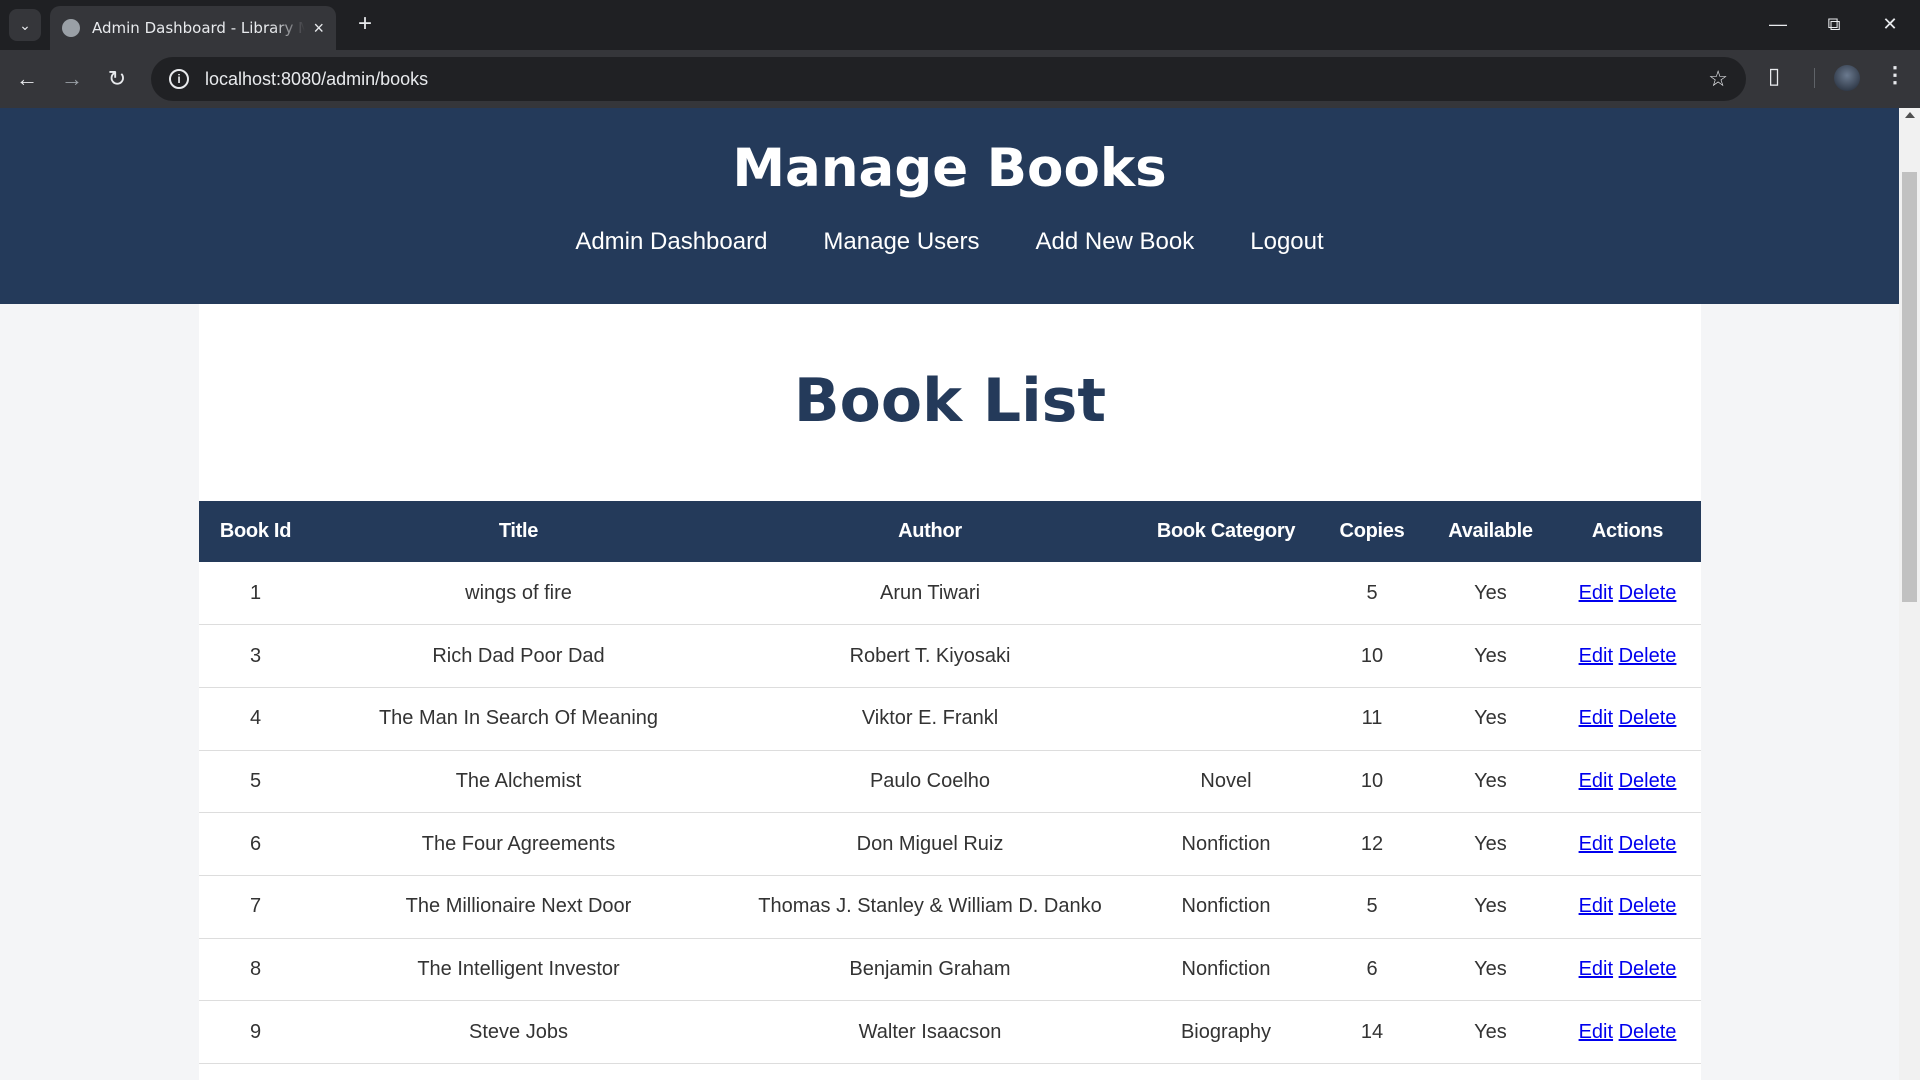 Image resolution: width=1920 pixels, height=1080 pixels. I want to click on back-arrow-icon: ←, so click(27, 79).